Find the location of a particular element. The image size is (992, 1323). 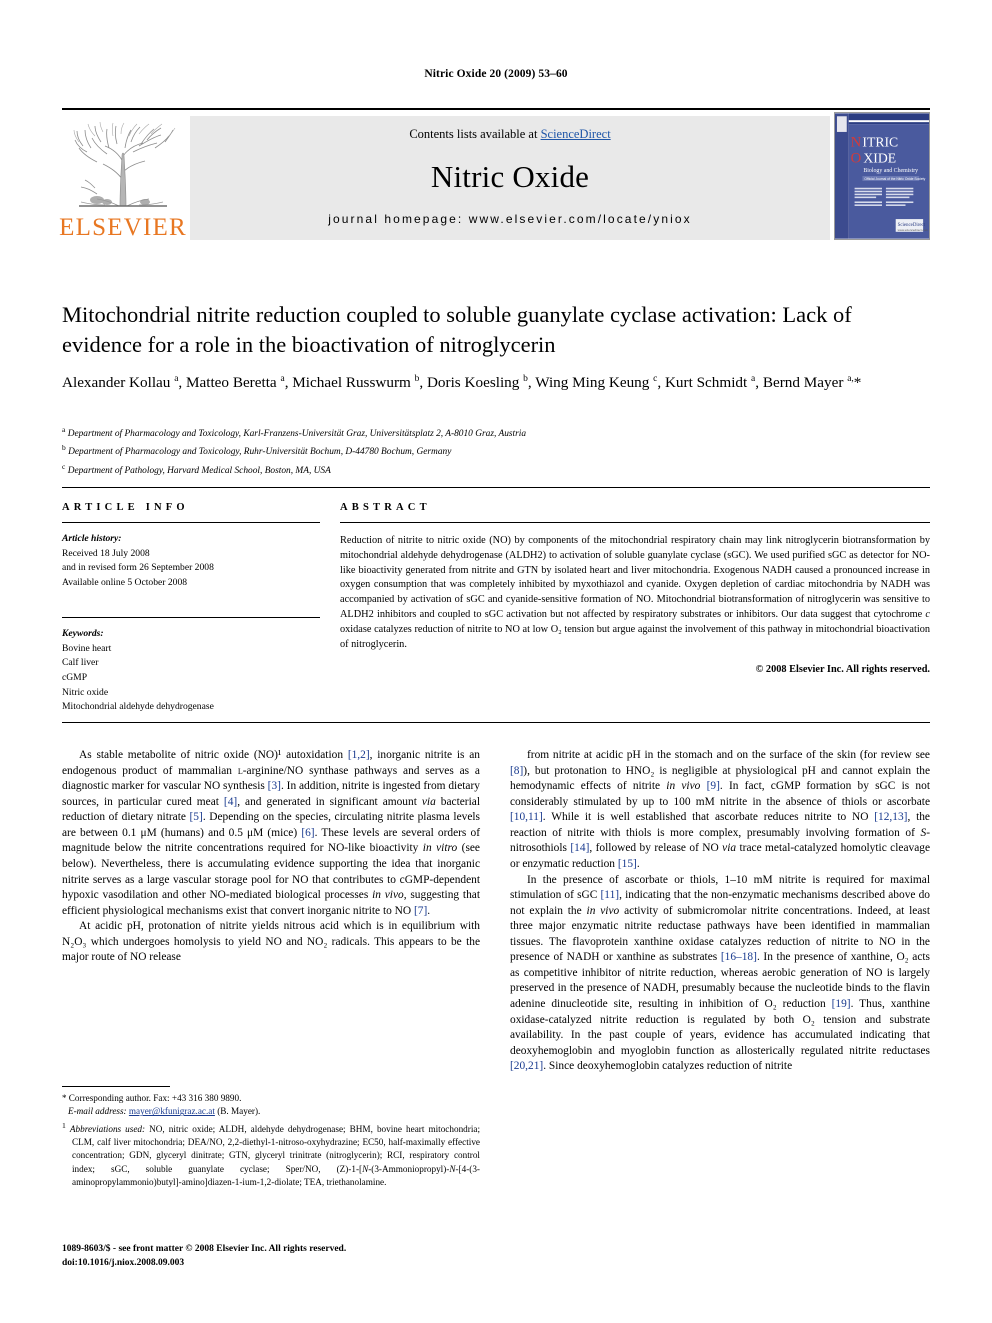

keyword-item-1: Calf liver is located at coordinates (80, 663).